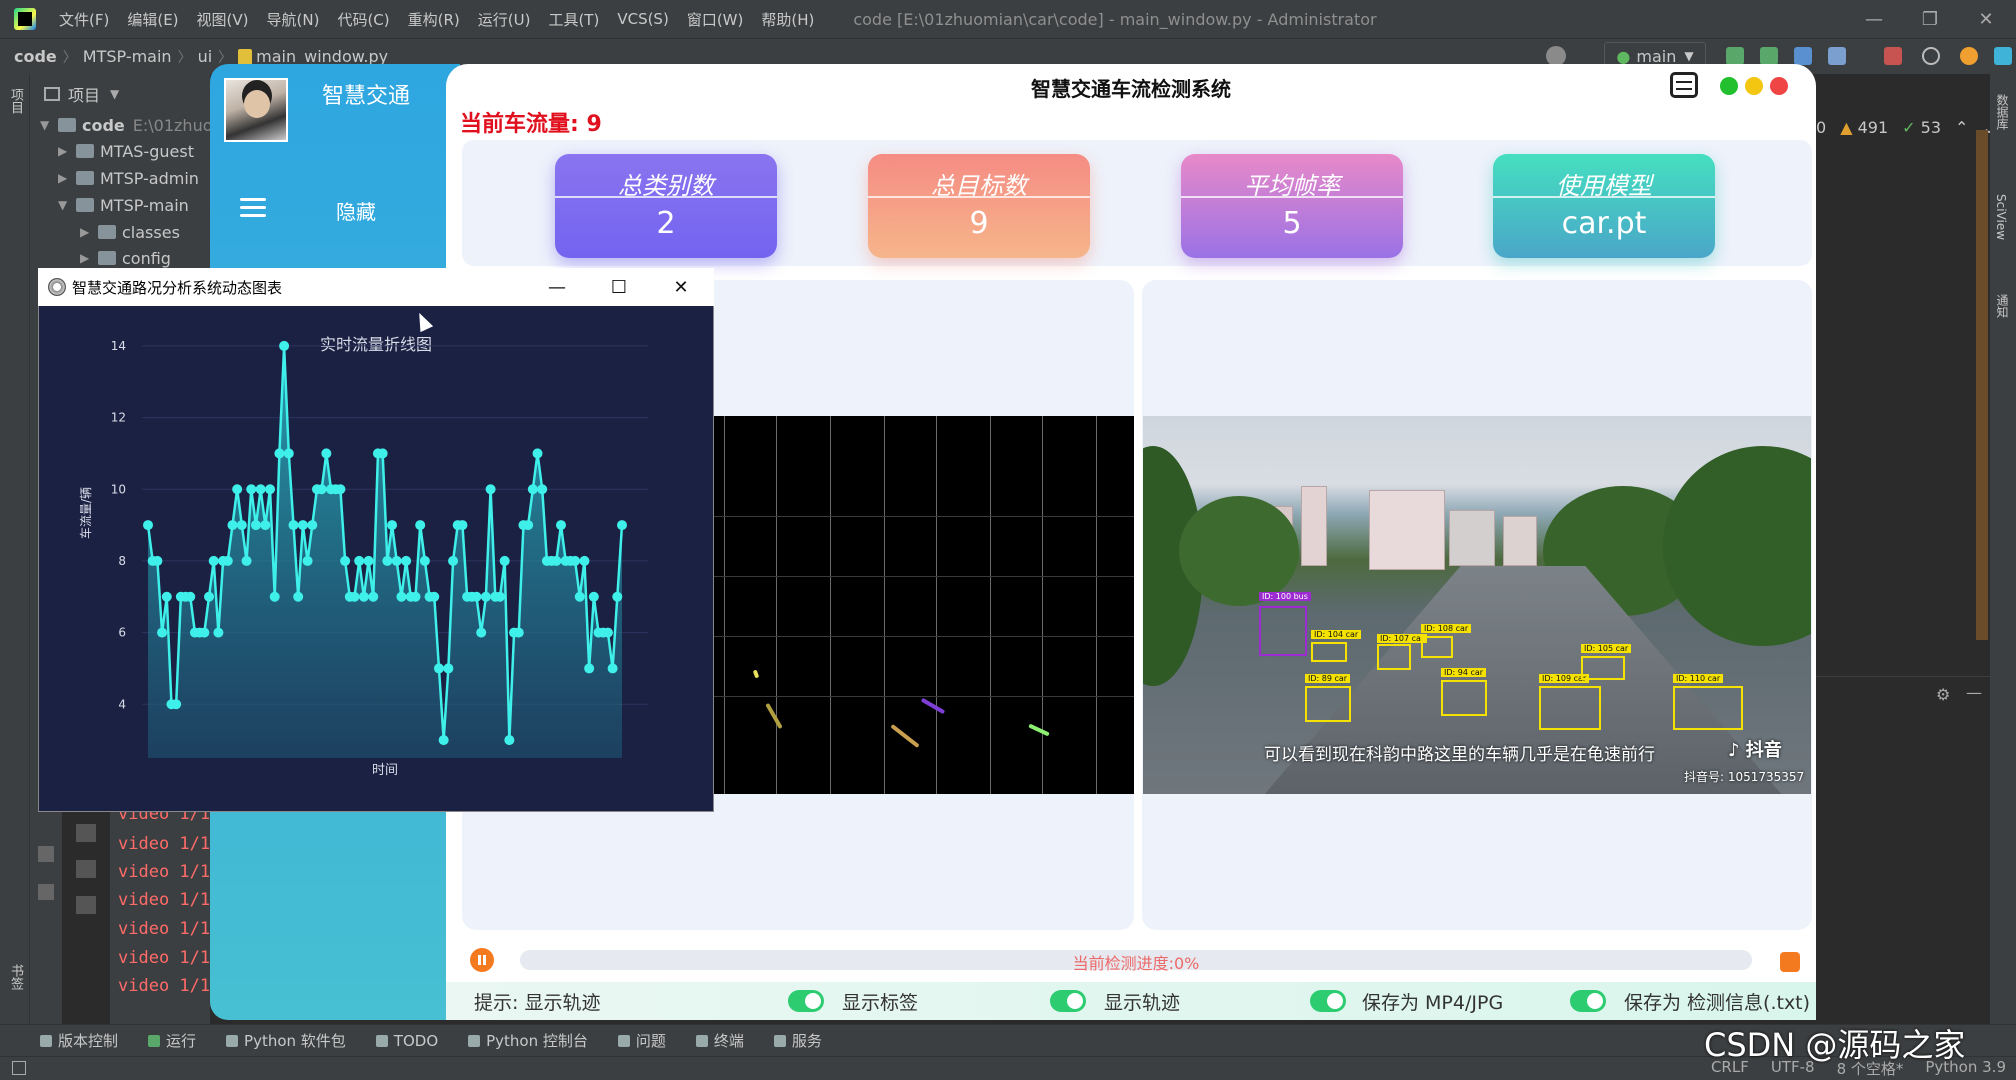 This screenshot has width=2016, height=1080. I want to click on maximize-dot-button, so click(1729, 86).